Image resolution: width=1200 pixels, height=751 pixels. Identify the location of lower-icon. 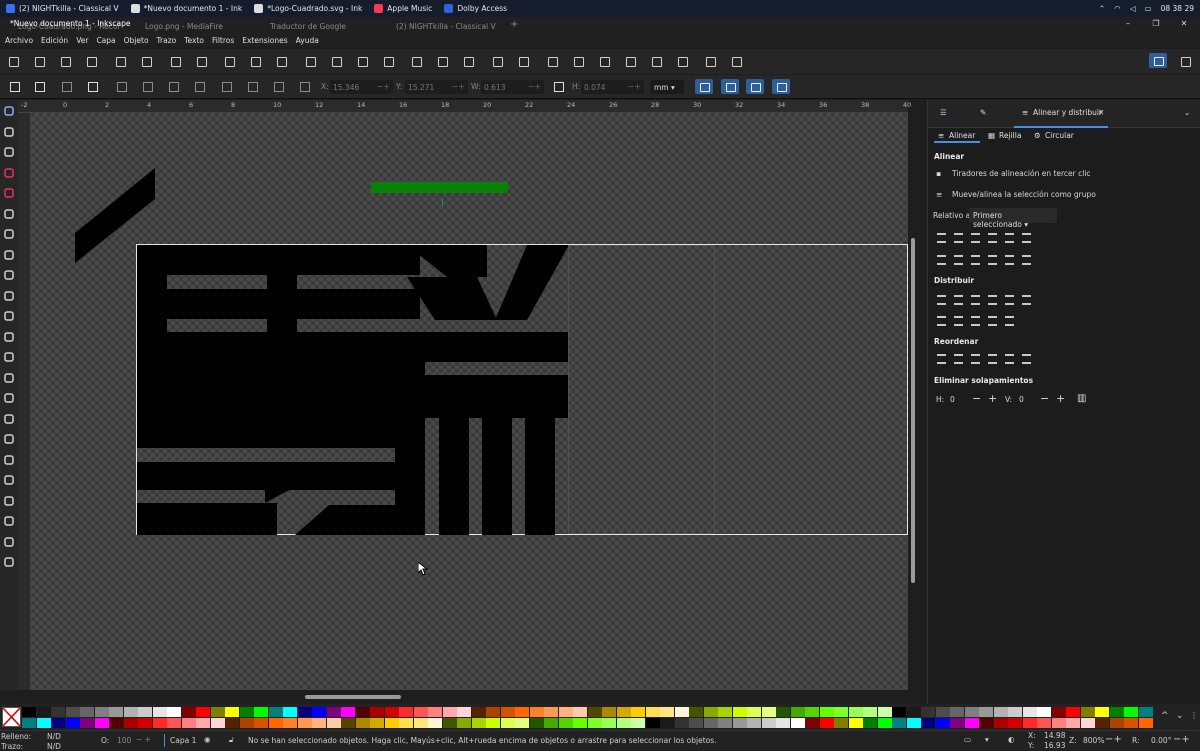
(252, 86).